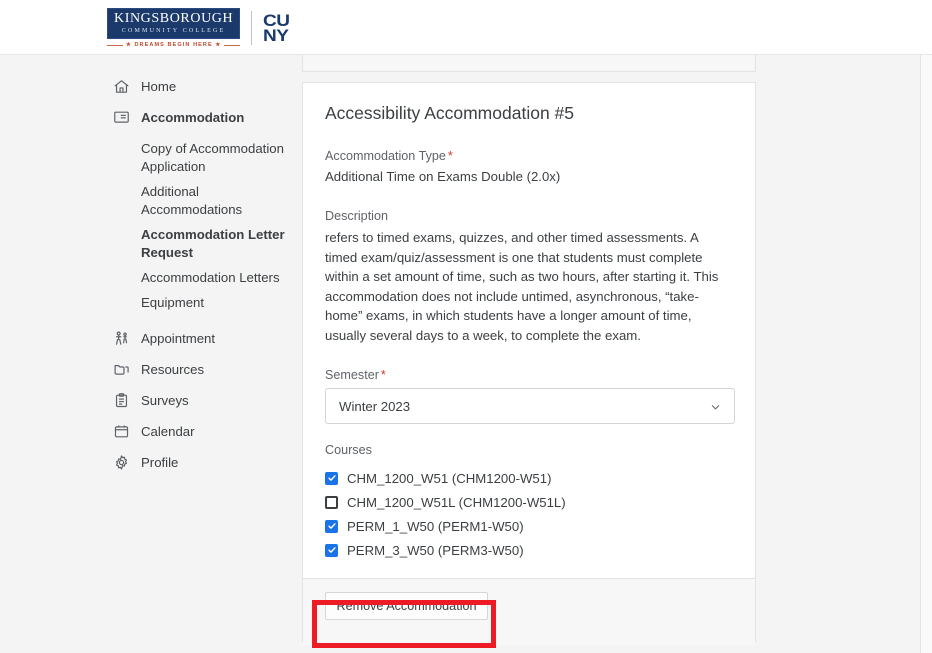 This screenshot has width=932, height=653. What do you see at coordinates (232, 45) in the screenshot?
I see `tagline-rule-right` at bounding box center [232, 45].